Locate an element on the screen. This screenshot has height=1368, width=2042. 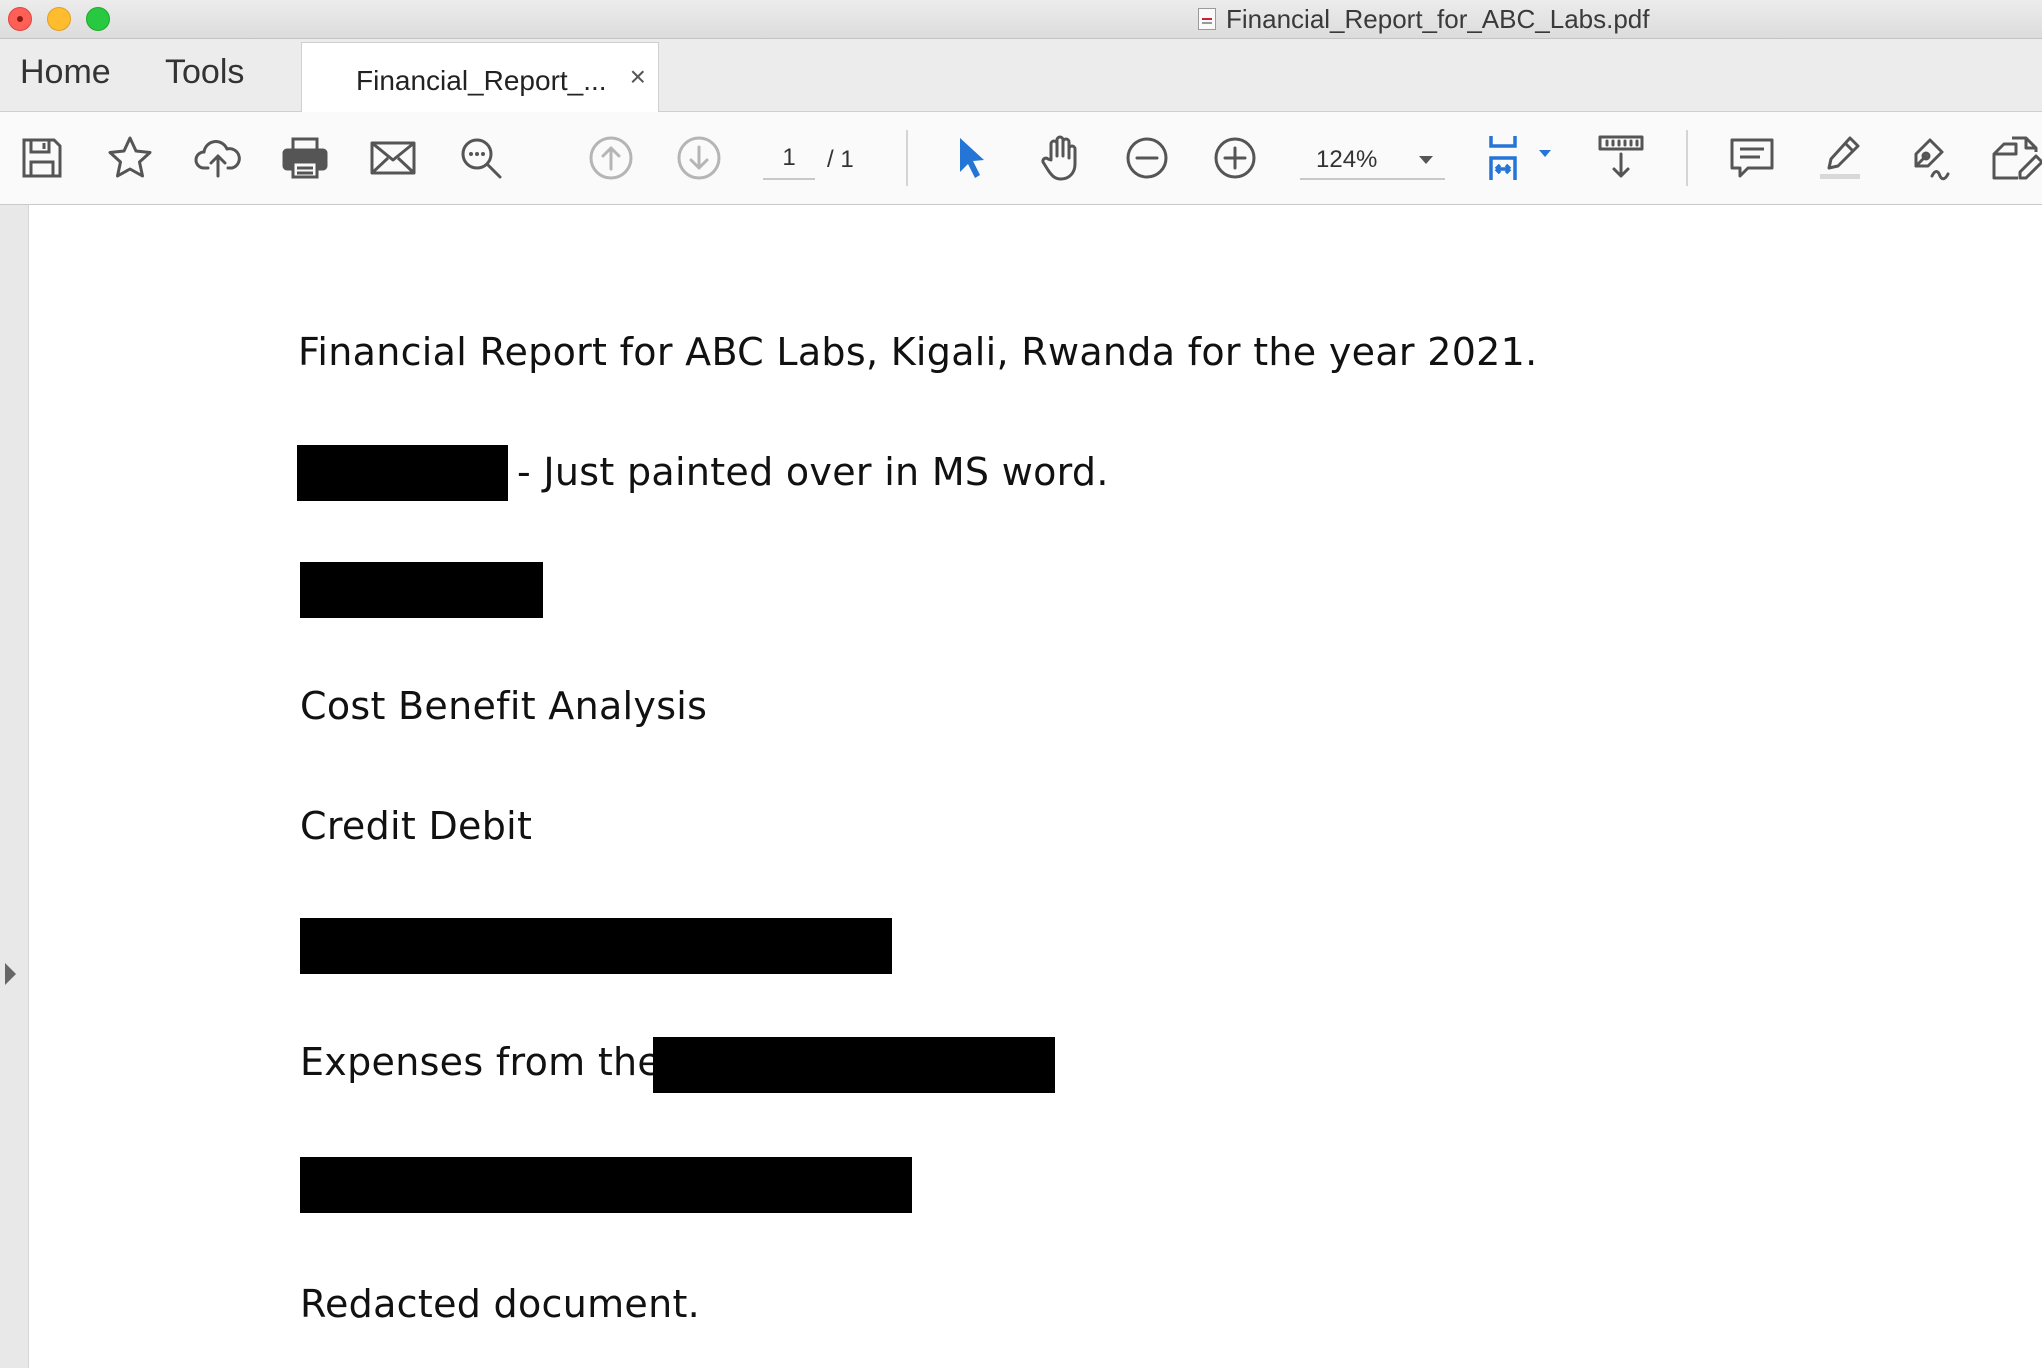
window-close-button is located at coordinates (20, 19).